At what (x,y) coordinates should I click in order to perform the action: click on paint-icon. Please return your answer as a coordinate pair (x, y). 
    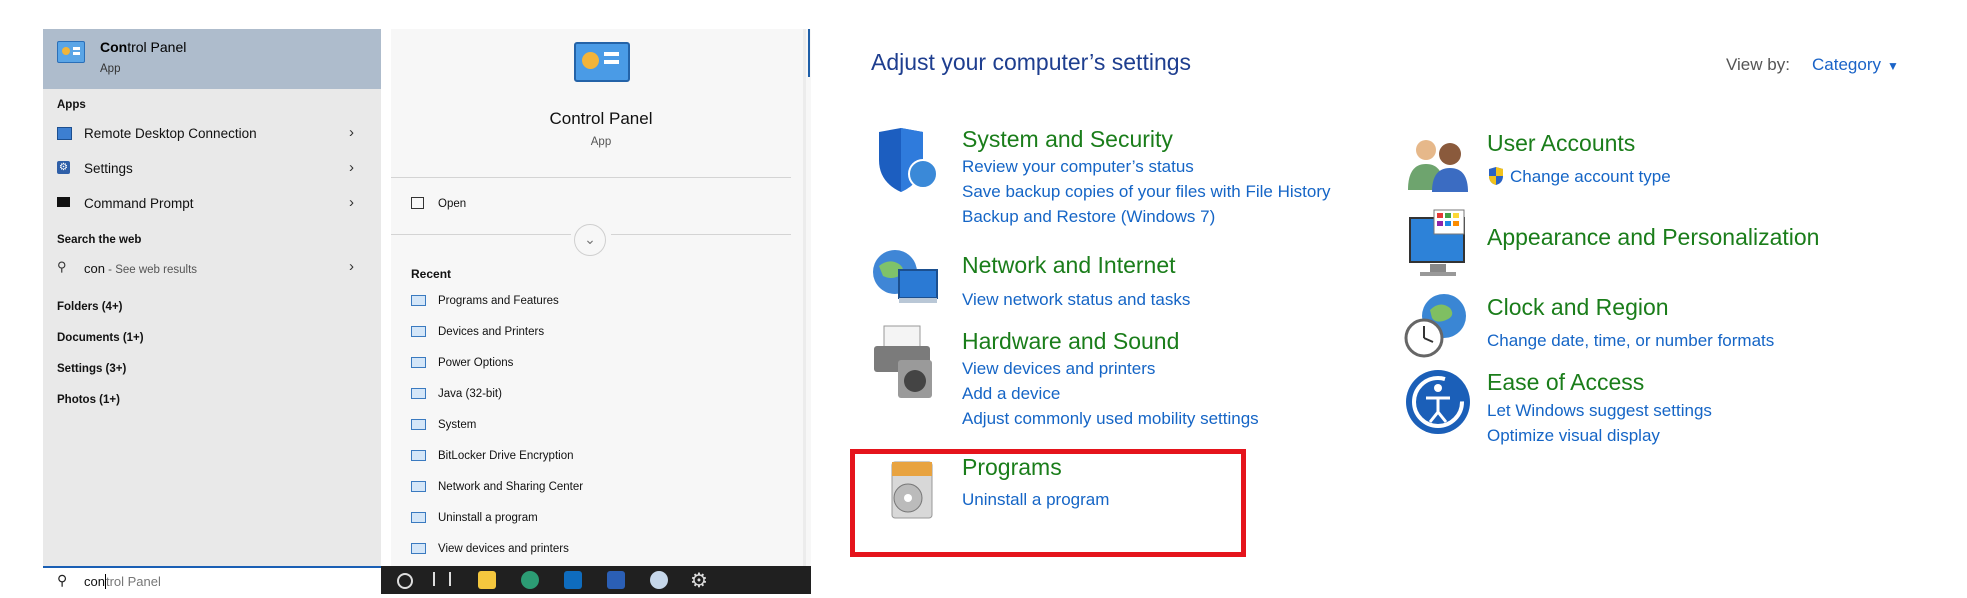
    Looking at the image, I should click on (659, 580).